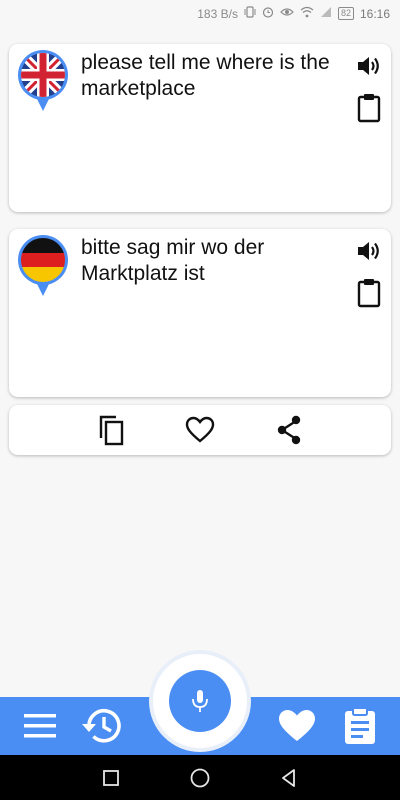 The image size is (400, 800). I want to click on share-icon, so click(289, 430).